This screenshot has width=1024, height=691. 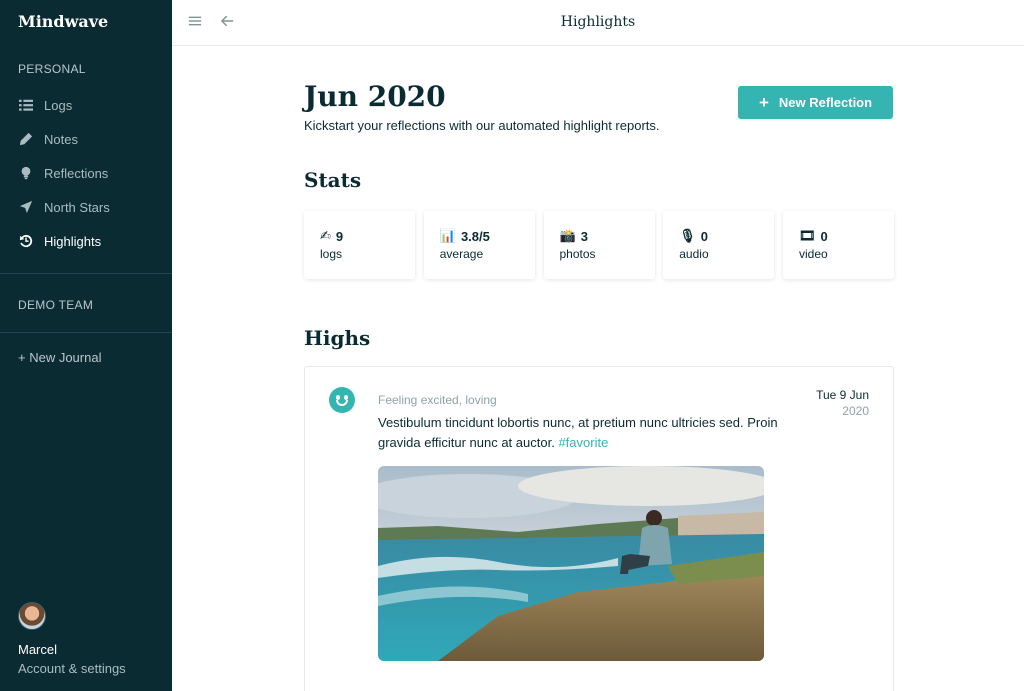 What do you see at coordinates (337, 338) in the screenshot?
I see `highs-heading: Highs` at bounding box center [337, 338].